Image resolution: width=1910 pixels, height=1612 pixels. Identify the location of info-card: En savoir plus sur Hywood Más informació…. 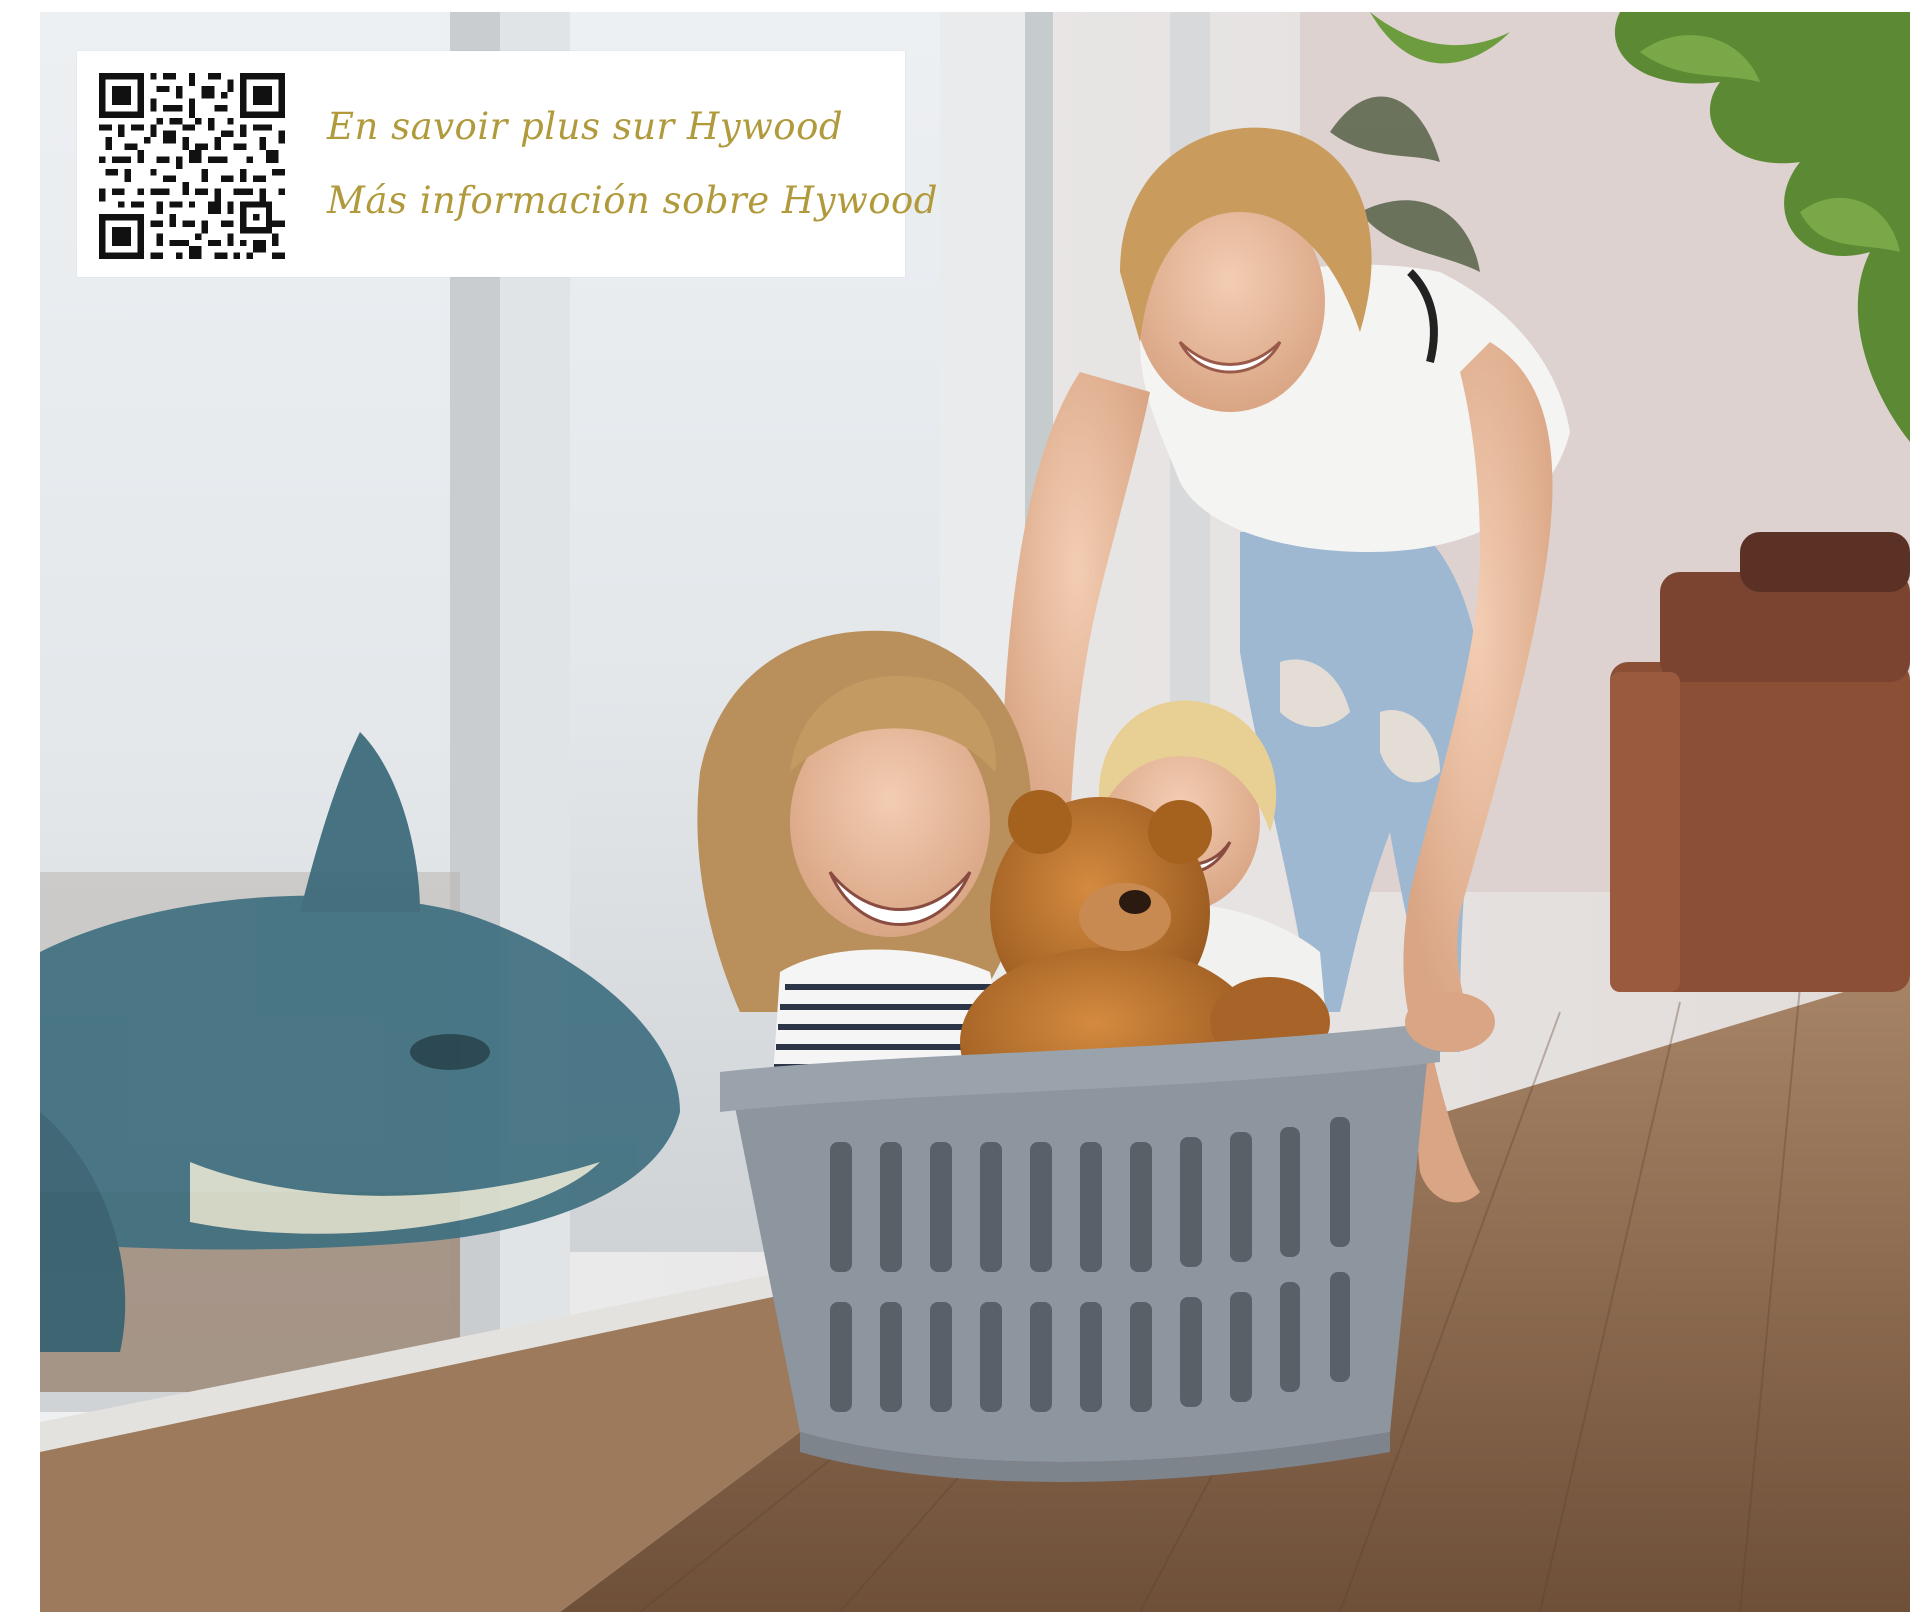
(507, 164).